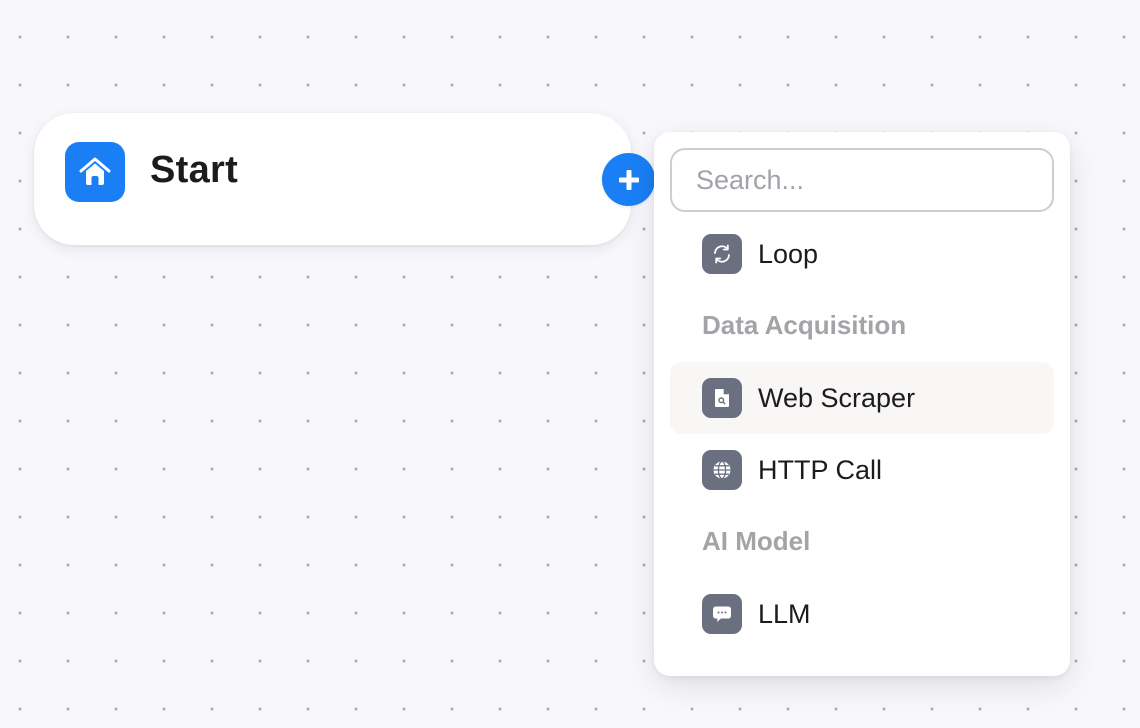  I want to click on menu-item-label: Web Scraper, so click(837, 397).